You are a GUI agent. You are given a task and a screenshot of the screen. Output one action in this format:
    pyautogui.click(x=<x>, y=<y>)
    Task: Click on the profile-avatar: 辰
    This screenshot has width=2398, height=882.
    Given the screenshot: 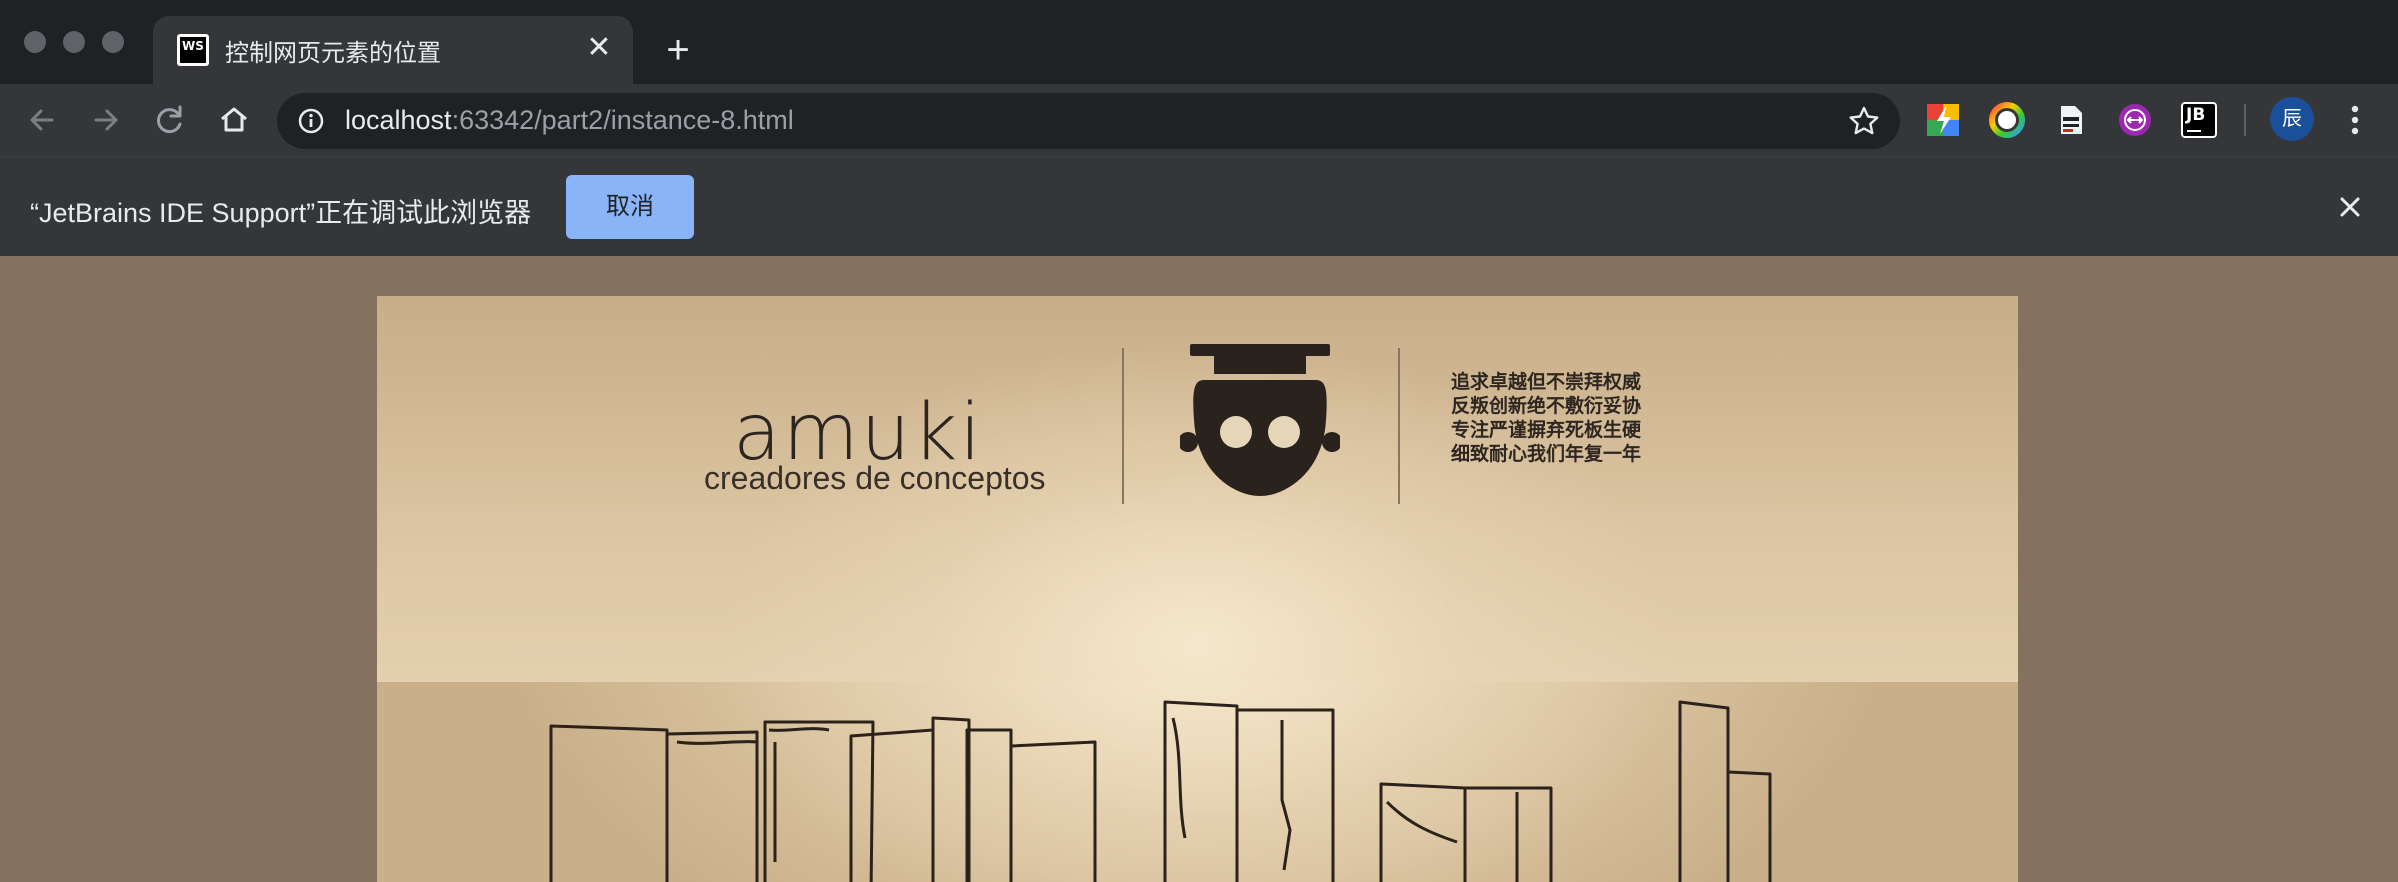 What is the action you would take?
    pyautogui.click(x=2292, y=119)
    